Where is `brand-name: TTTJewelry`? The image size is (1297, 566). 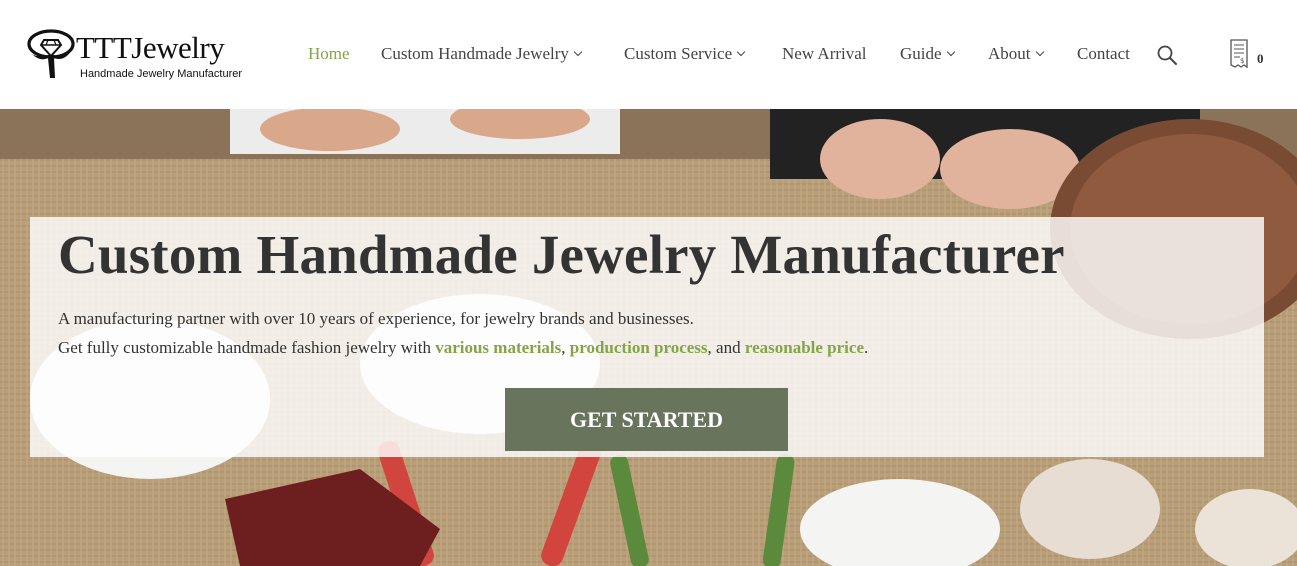
brand-name: TTTJewelry is located at coordinates (150, 47).